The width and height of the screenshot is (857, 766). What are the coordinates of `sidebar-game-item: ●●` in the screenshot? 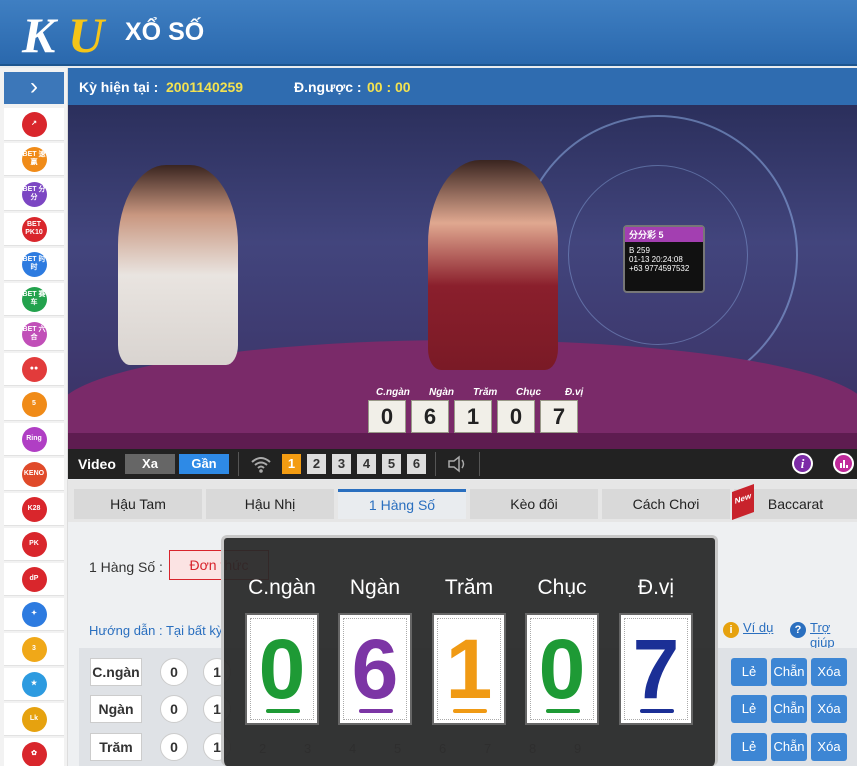 It's located at (34, 369).